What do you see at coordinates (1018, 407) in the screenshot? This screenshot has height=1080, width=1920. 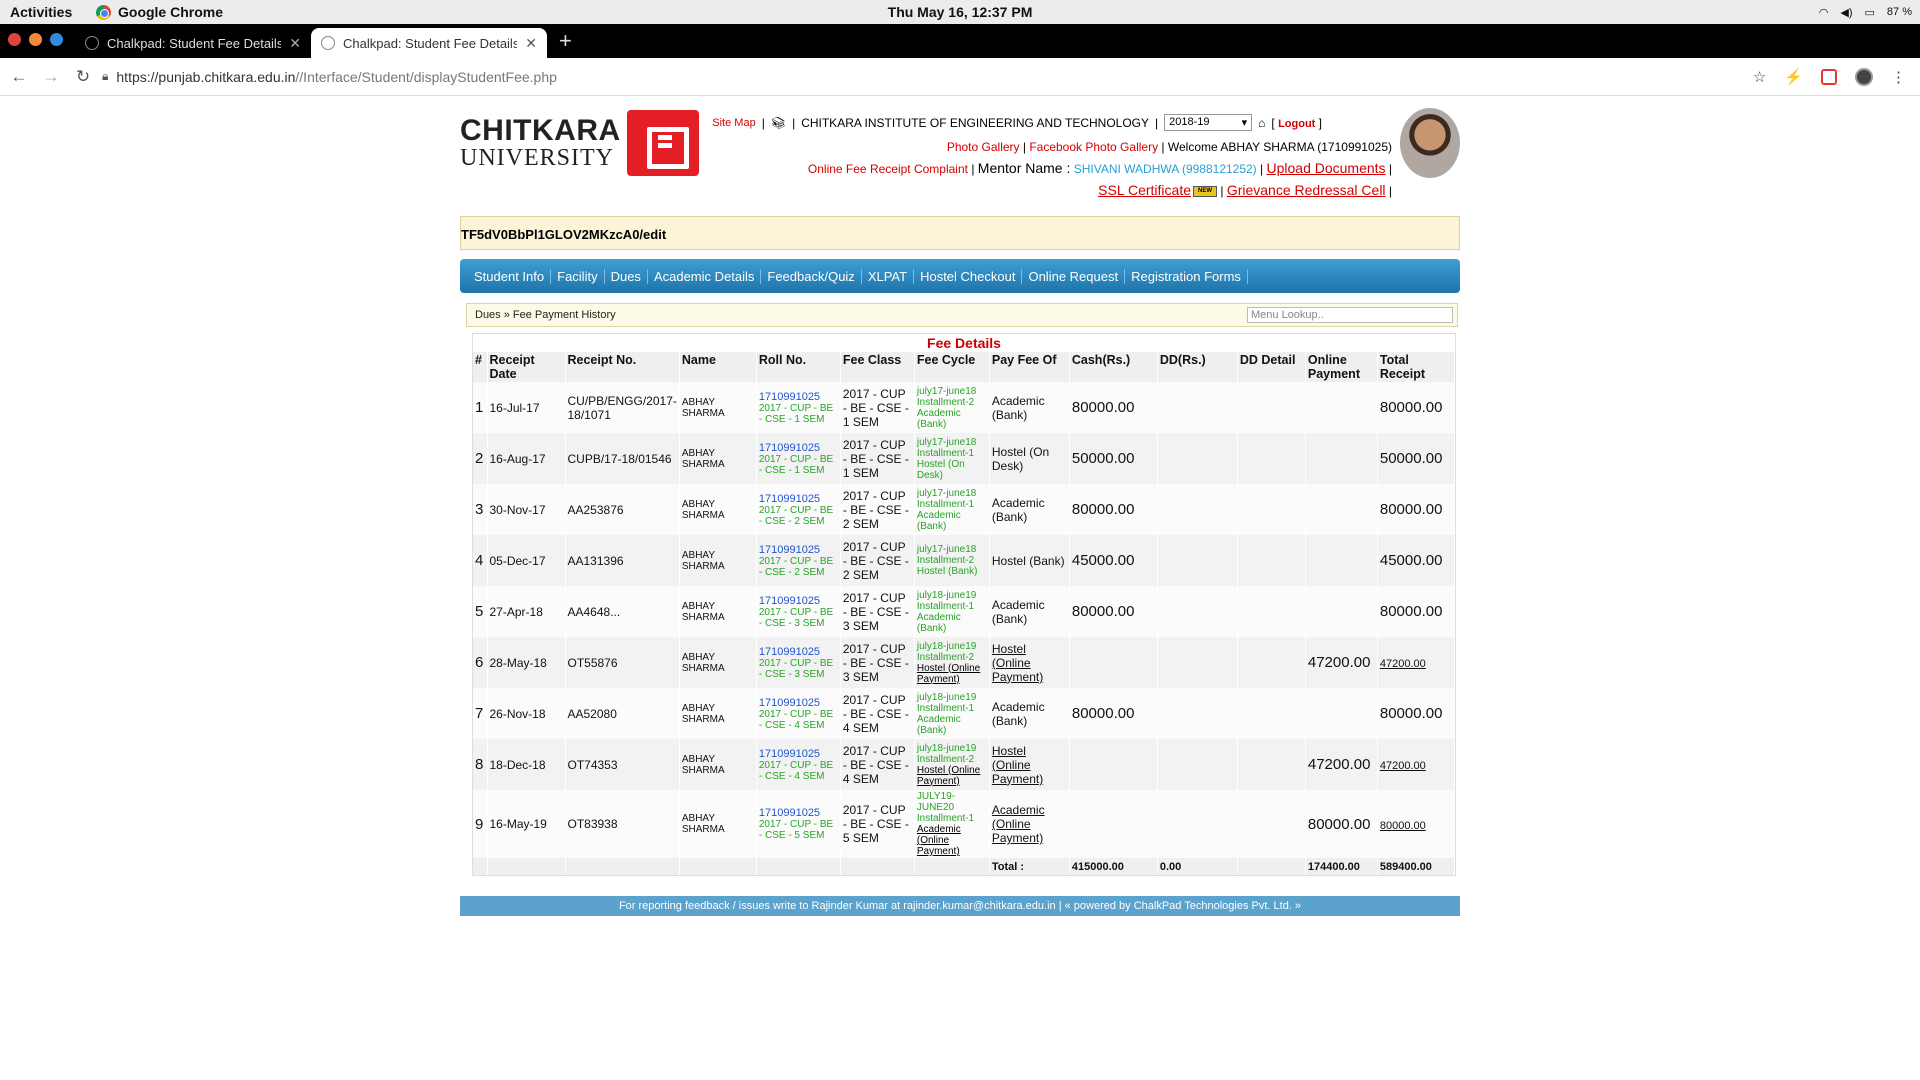 I see `pay-fee-of: Academic (Bank)` at bounding box center [1018, 407].